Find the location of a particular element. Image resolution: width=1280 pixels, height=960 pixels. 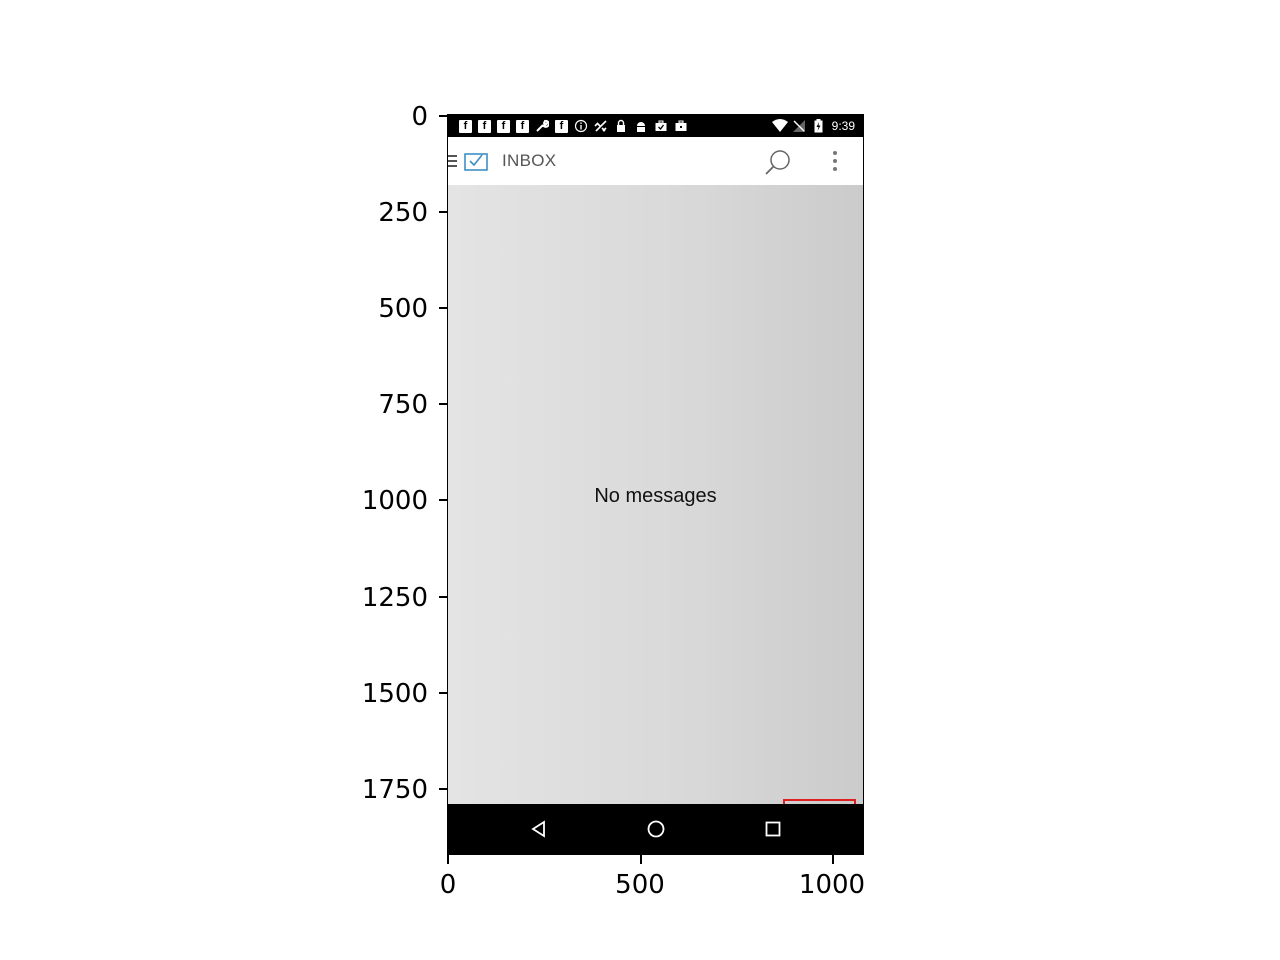

home-icon is located at coordinates (656, 829).